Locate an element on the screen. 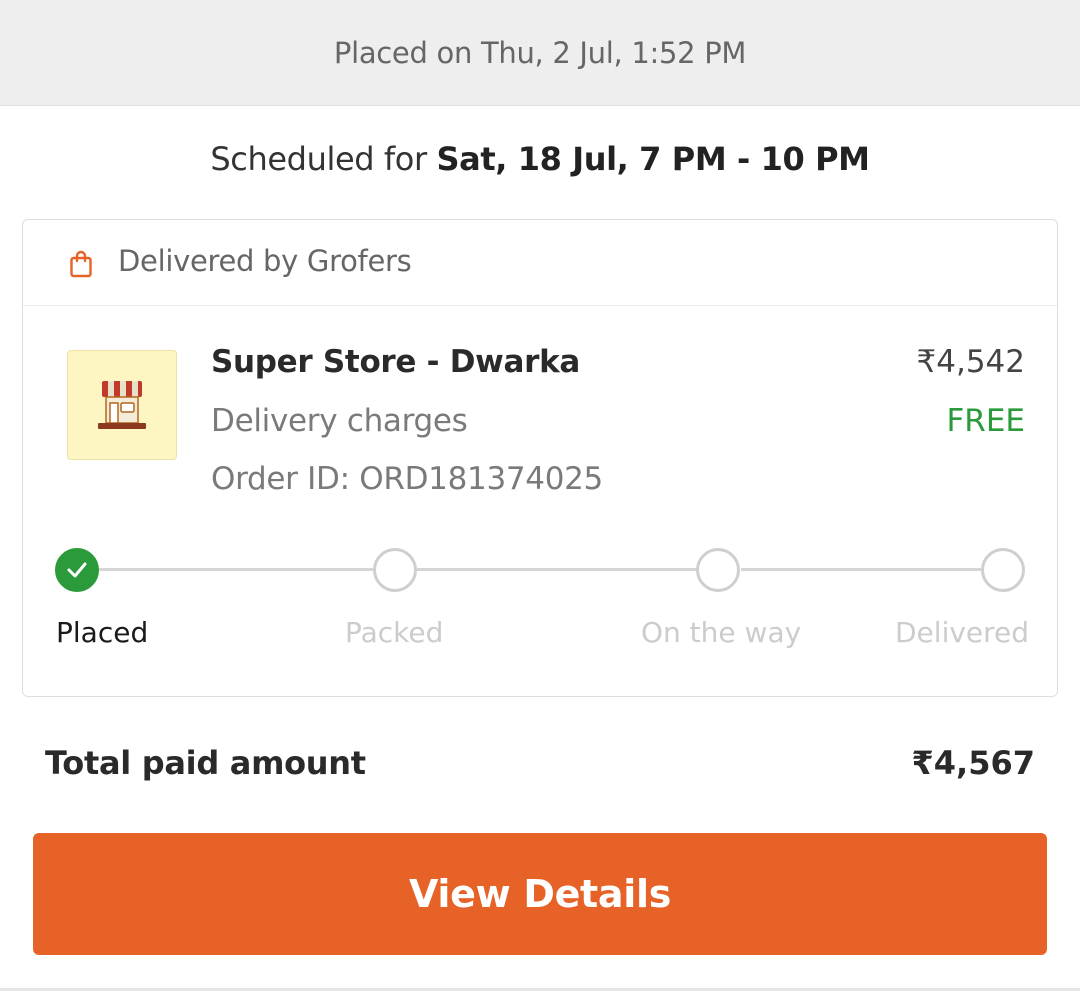 The width and height of the screenshot is (1080, 991). storefront-icon is located at coordinates (122, 405).